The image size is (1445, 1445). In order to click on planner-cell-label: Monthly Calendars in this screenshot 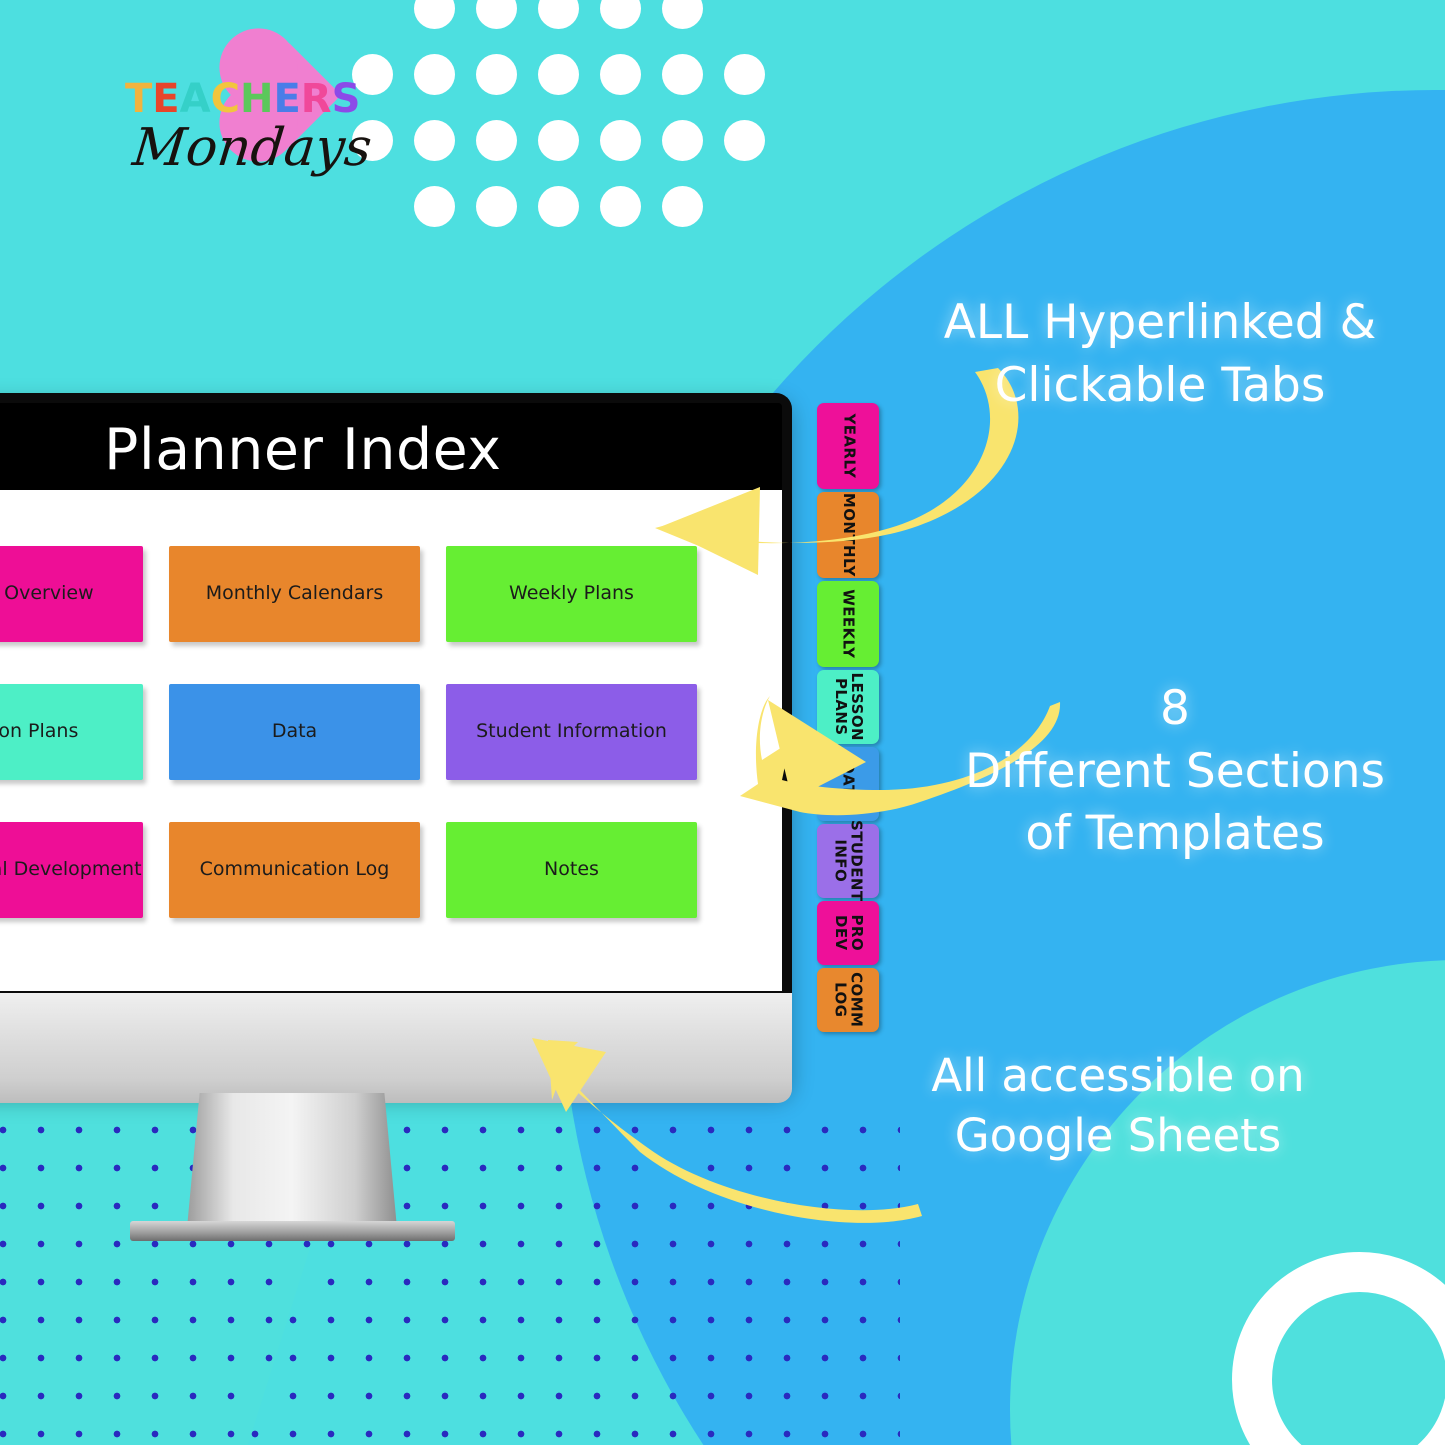, I will do `click(294, 593)`.